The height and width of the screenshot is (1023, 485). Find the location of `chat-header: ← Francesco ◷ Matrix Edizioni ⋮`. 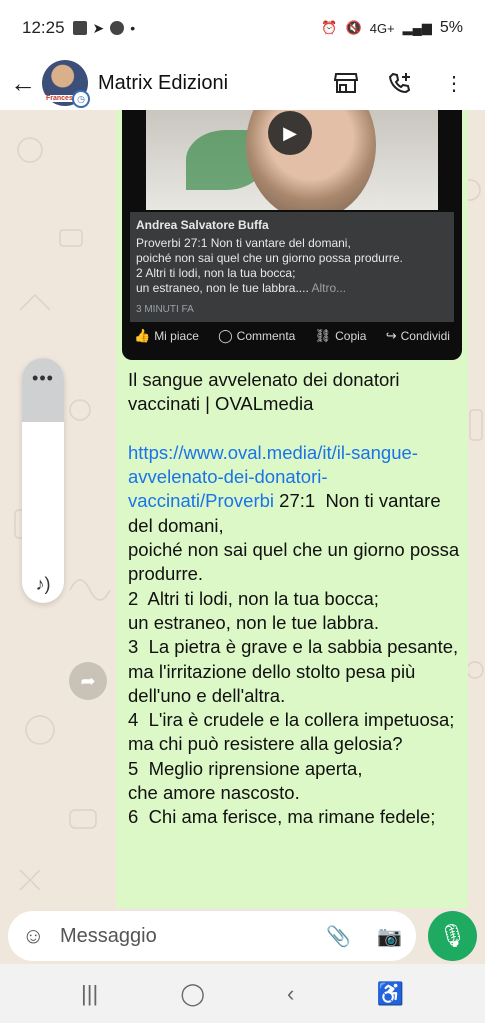

chat-header: ← Francesco ◷ Matrix Edizioni ⋮ is located at coordinates (242, 83).